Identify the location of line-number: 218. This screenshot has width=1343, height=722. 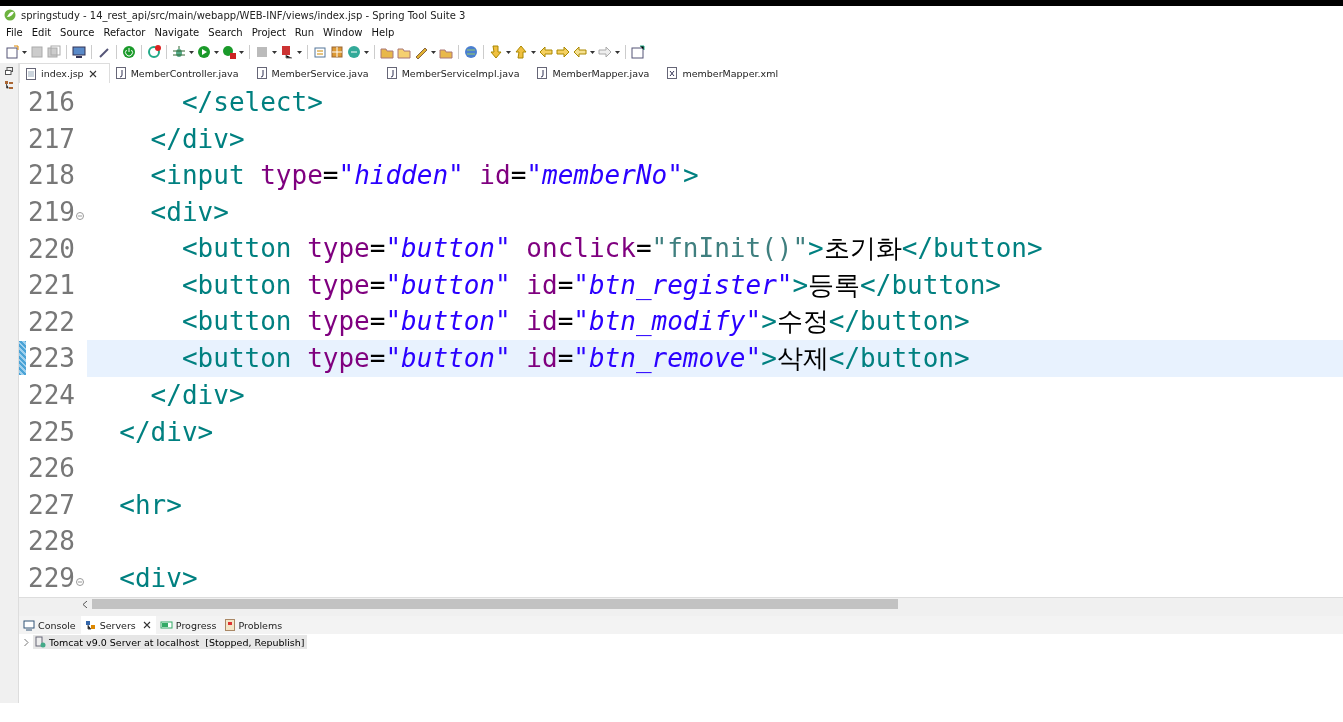
(51, 175).